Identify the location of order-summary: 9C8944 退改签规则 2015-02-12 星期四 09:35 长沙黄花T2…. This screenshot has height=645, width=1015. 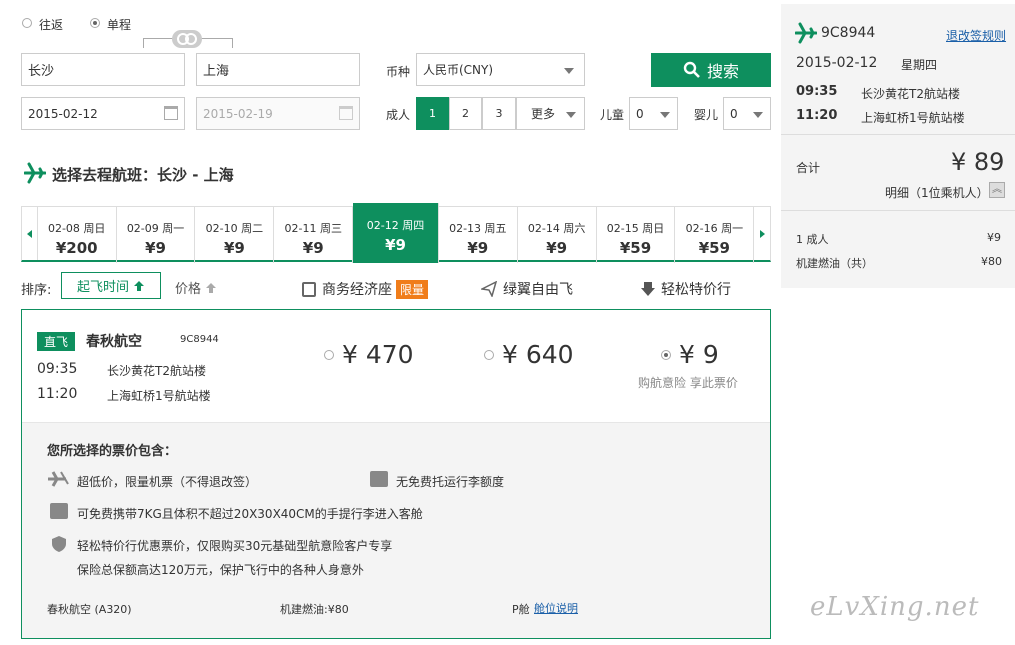
(898, 146).